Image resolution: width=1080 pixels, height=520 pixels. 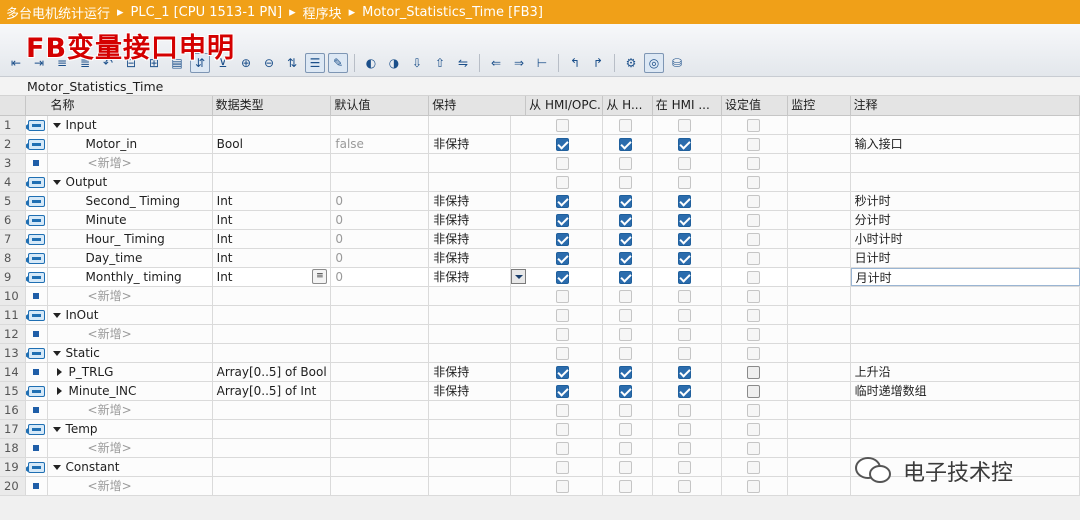 What do you see at coordinates (322, 12) in the screenshot?
I see `breadcrumb-program-blocks: 程序块` at bounding box center [322, 12].